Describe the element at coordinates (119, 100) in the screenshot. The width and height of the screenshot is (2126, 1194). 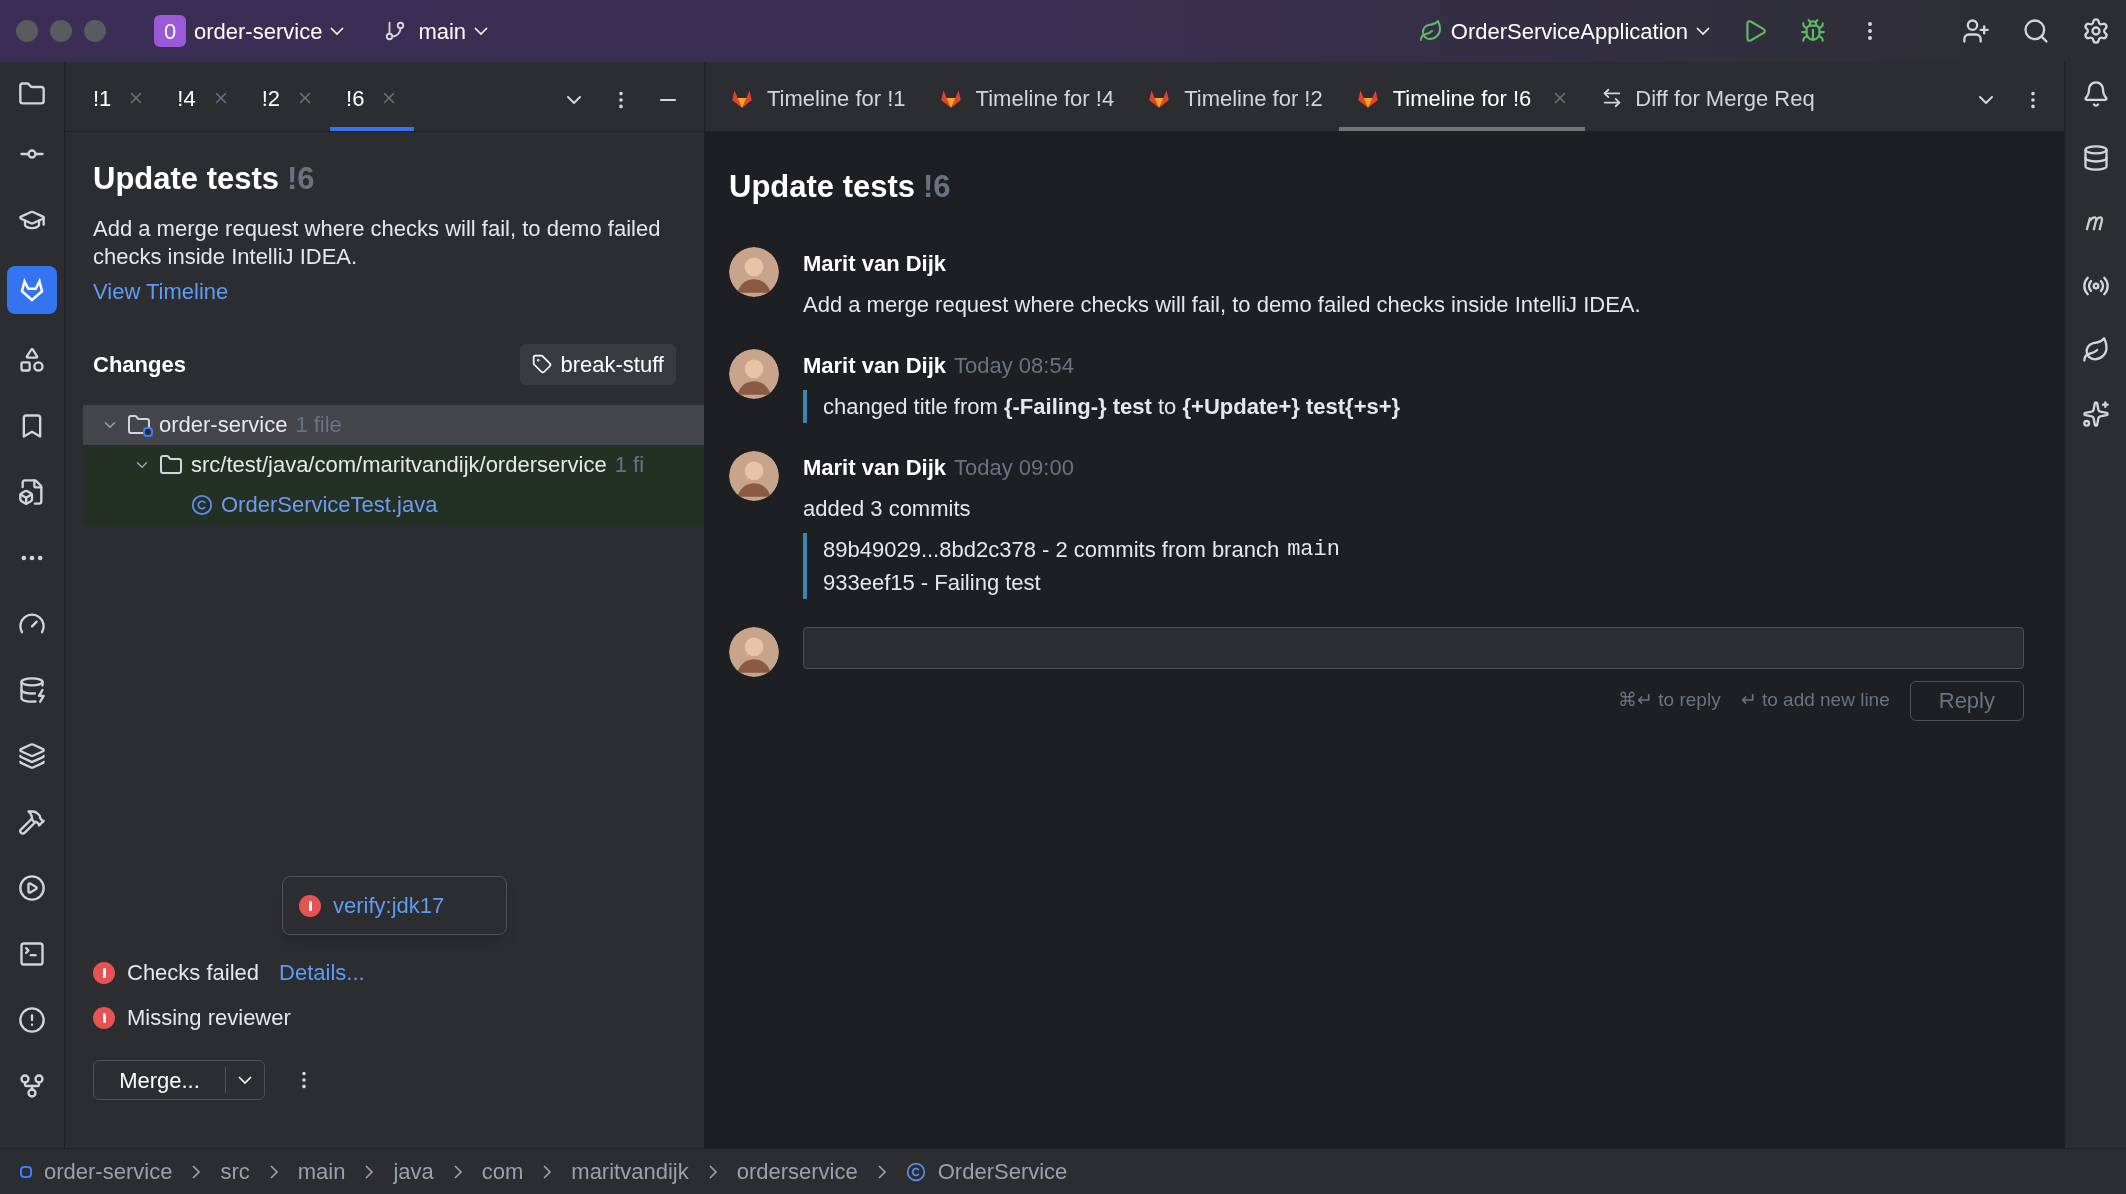
I see `merge-request-tab: !1` at that location.